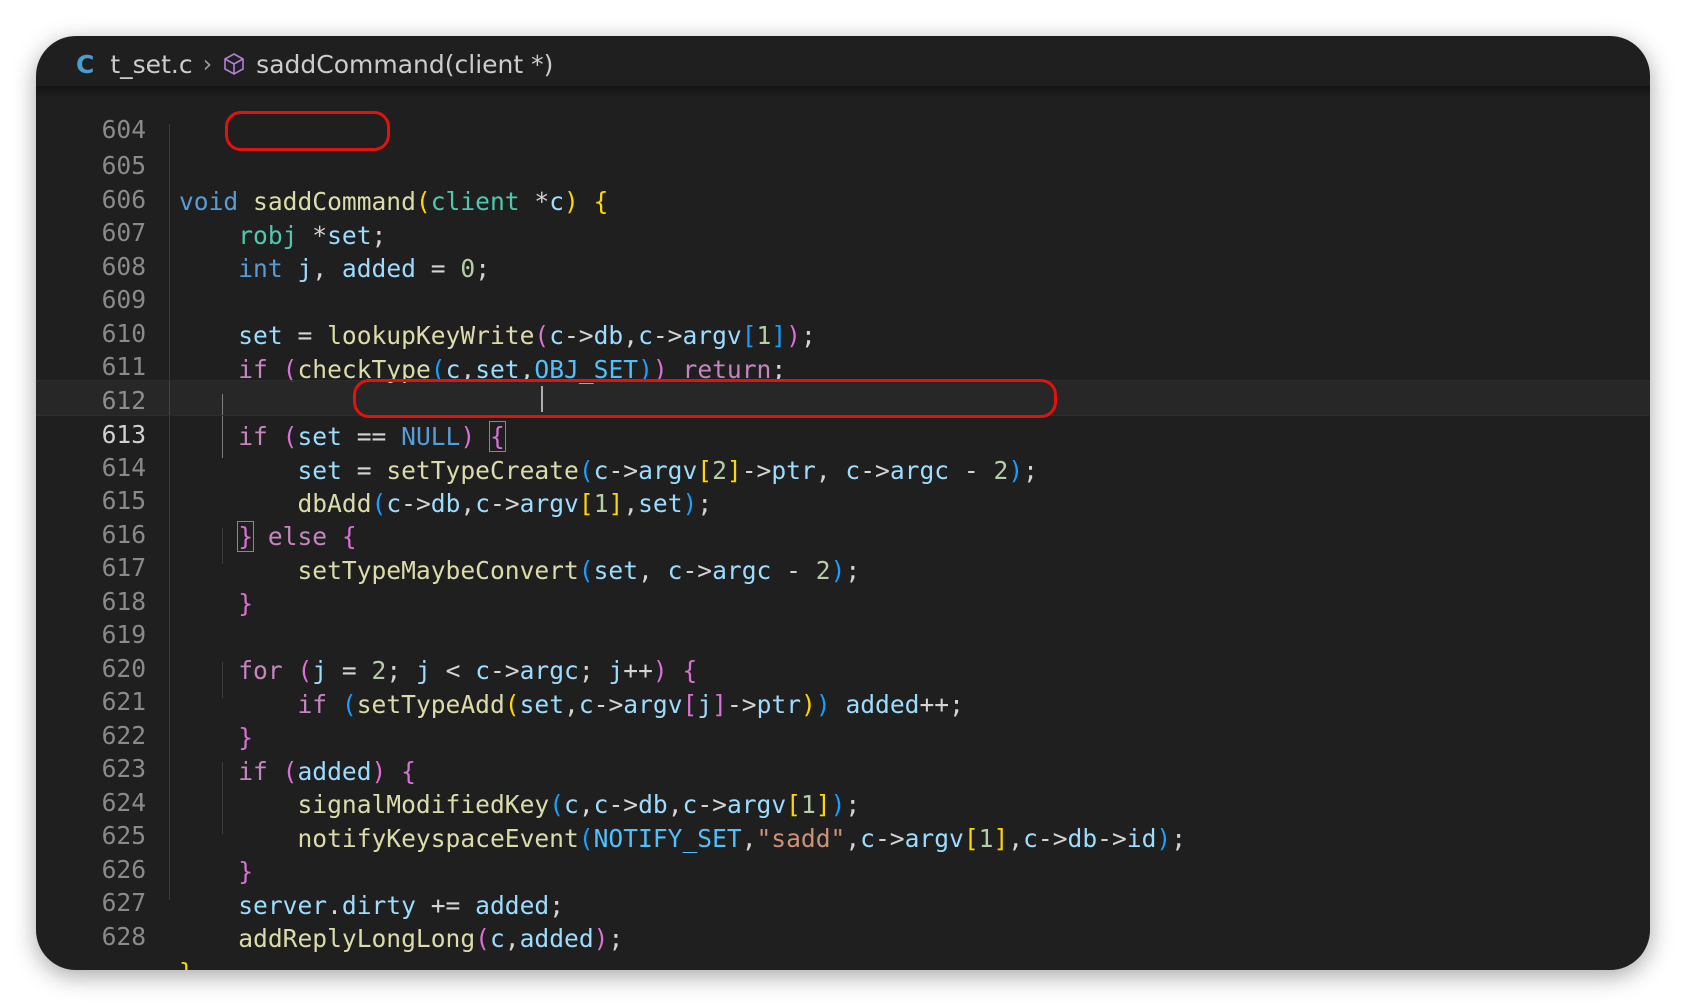 The width and height of the screenshot is (1686, 1006). I want to click on code-line: 605 void saddCommand(client *c) {, so click(843, 164).